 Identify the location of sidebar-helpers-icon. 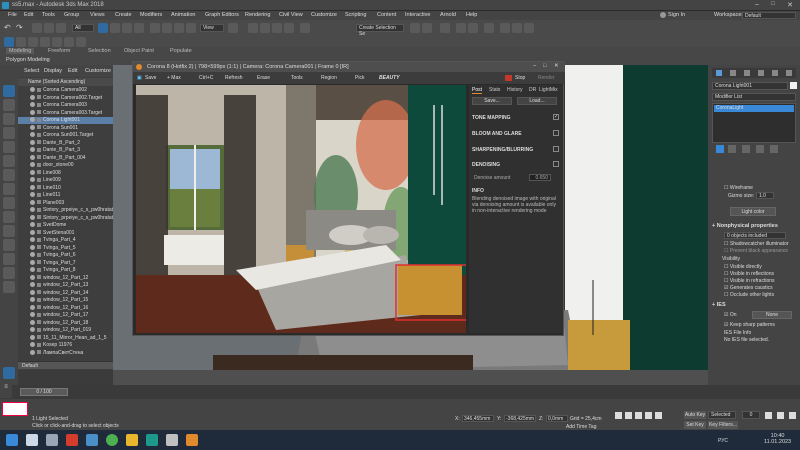
(9, 175).